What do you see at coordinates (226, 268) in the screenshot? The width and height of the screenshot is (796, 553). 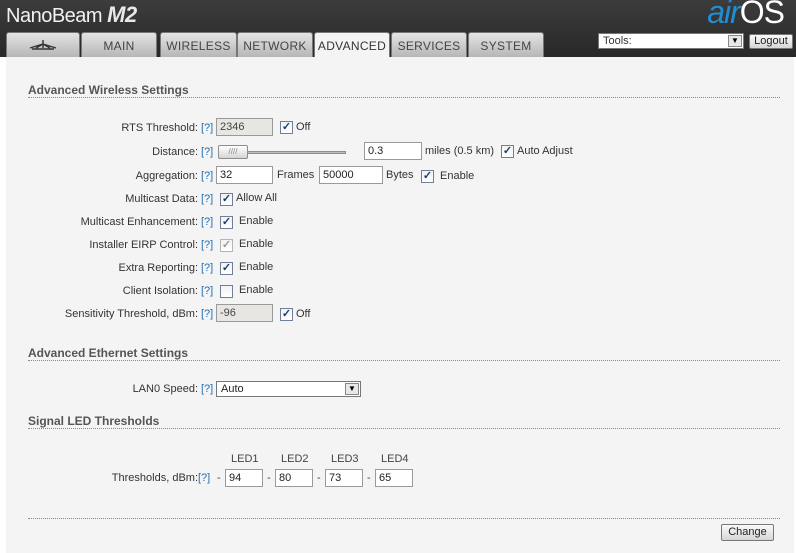 I see `extra-reporting-checkbox: ✓` at bounding box center [226, 268].